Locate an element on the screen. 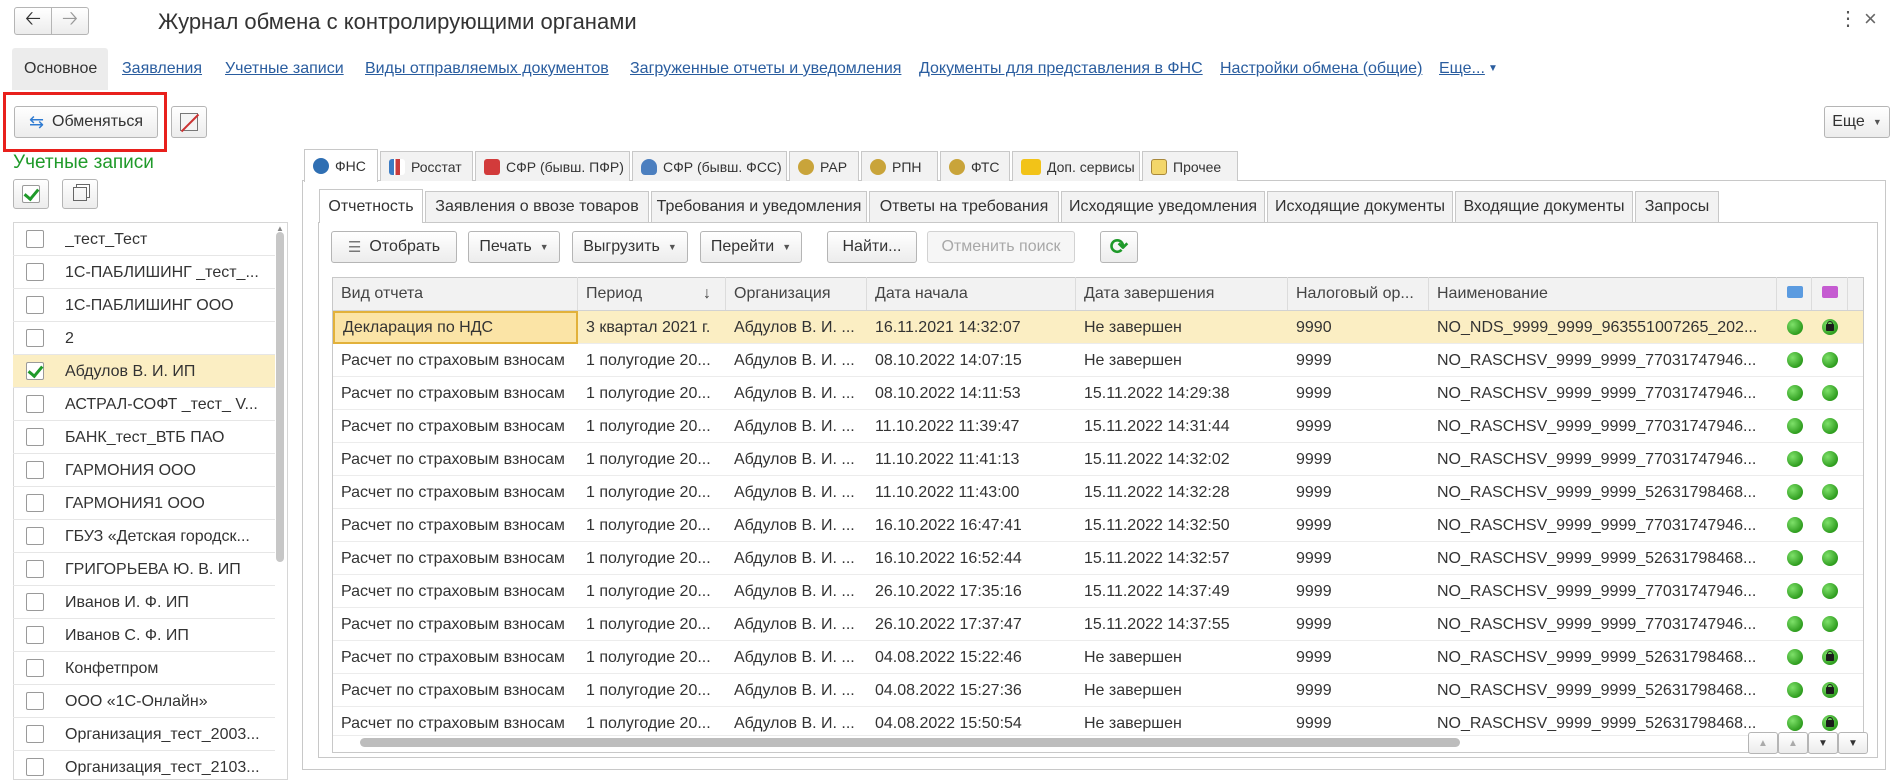 The image size is (1894, 780). column-header-period: Период ↓ is located at coordinates (652, 293).